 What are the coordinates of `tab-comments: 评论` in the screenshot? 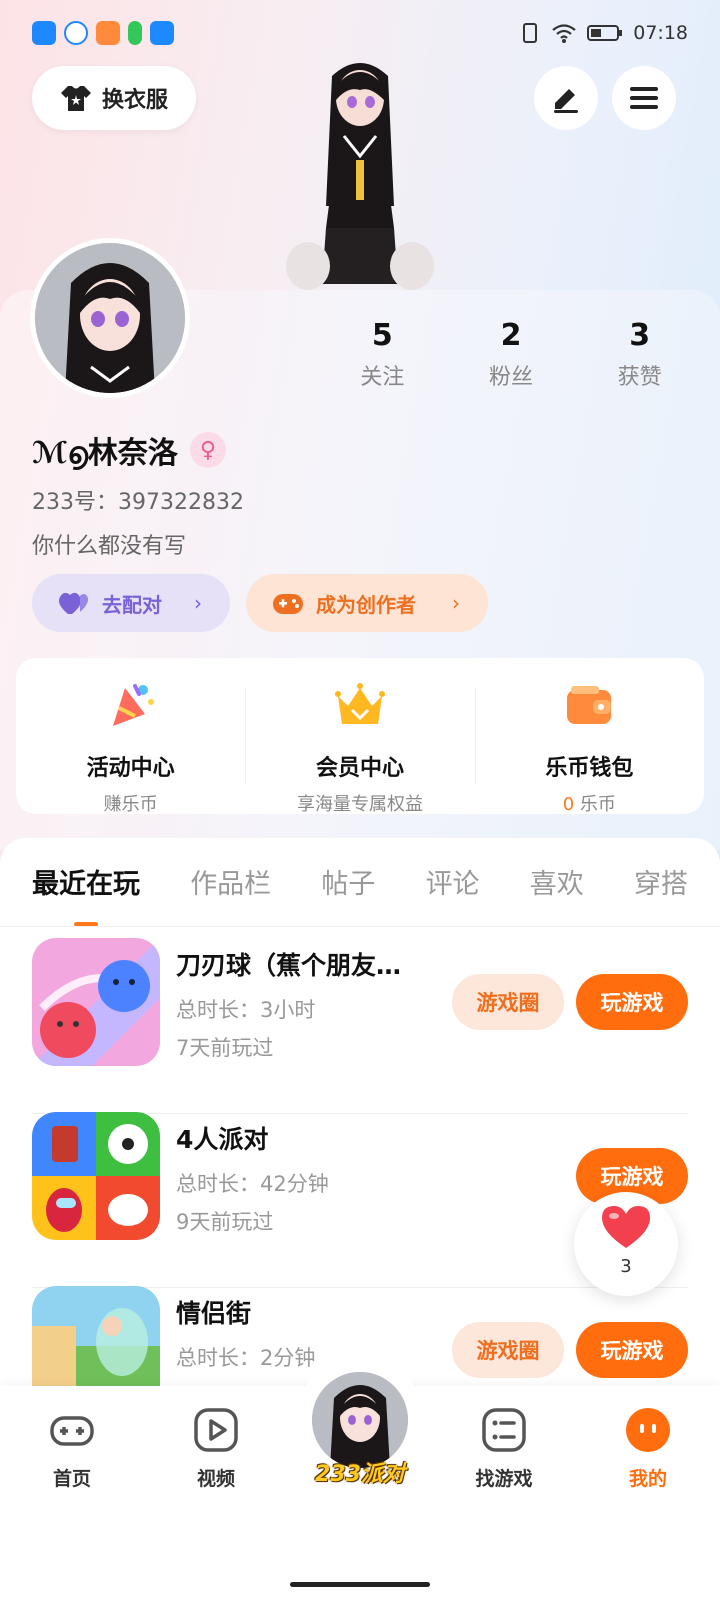 It's located at (453, 881).